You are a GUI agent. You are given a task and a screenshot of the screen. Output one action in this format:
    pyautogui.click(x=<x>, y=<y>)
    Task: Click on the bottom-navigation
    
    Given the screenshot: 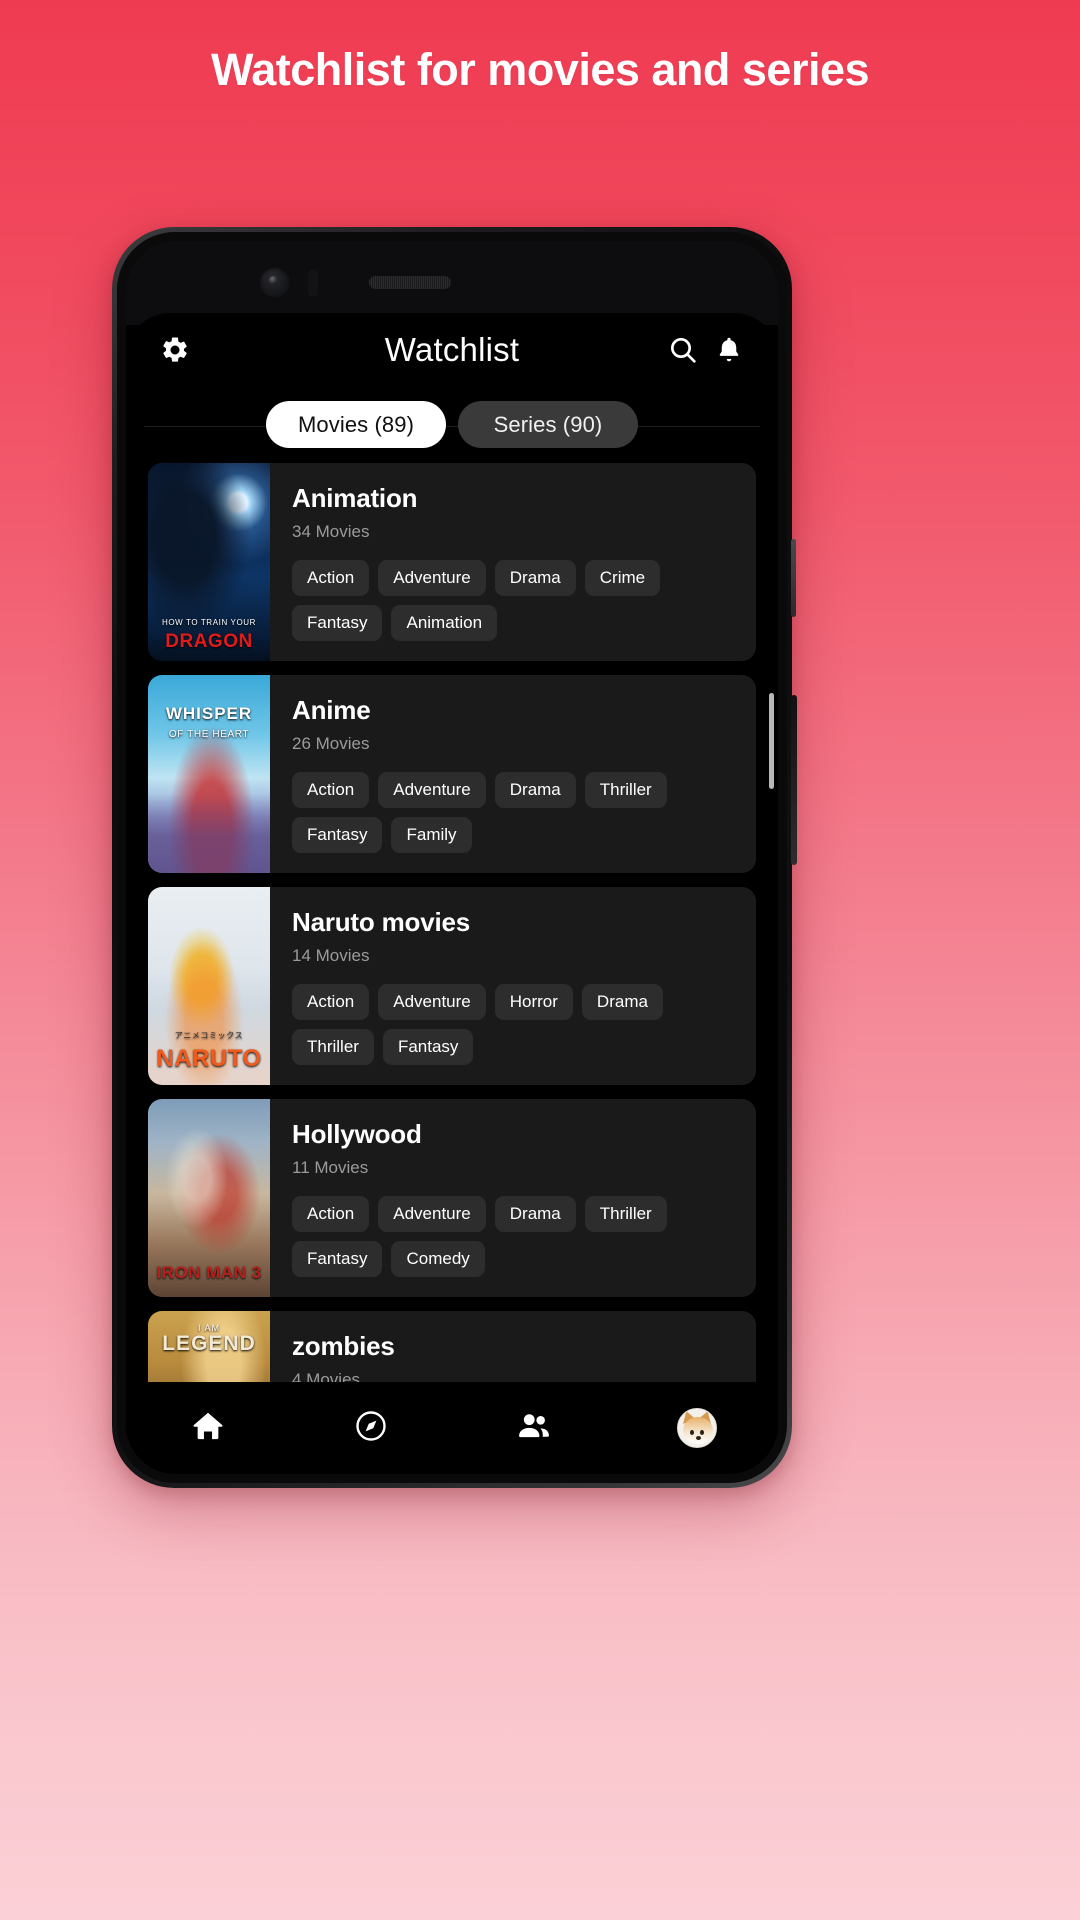 What is the action you would take?
    pyautogui.click(x=452, y=1428)
    